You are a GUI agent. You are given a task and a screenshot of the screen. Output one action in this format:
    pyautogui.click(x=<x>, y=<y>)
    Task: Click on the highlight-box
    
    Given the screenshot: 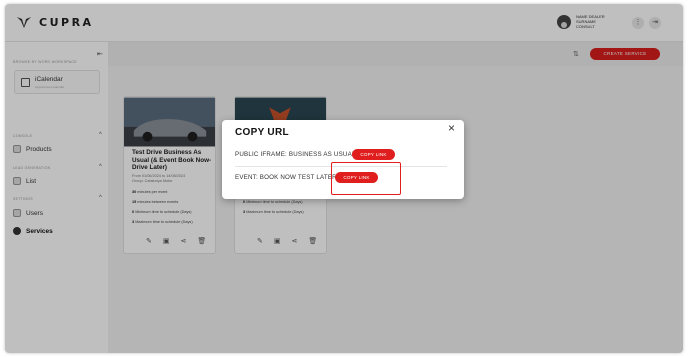 What is the action you would take?
    pyautogui.click(x=366, y=178)
    